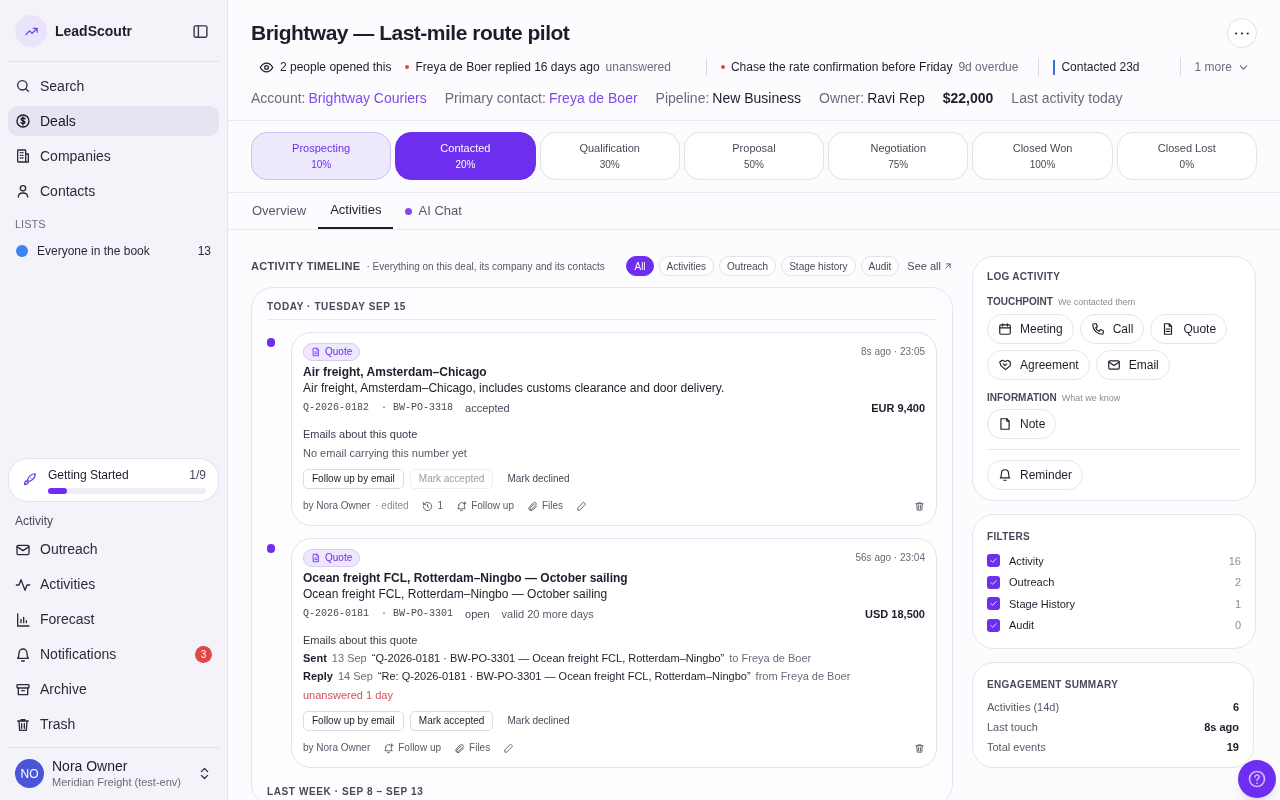 This screenshot has height=800, width=1280. I want to click on section-hint: We contacted them, so click(1096, 302).